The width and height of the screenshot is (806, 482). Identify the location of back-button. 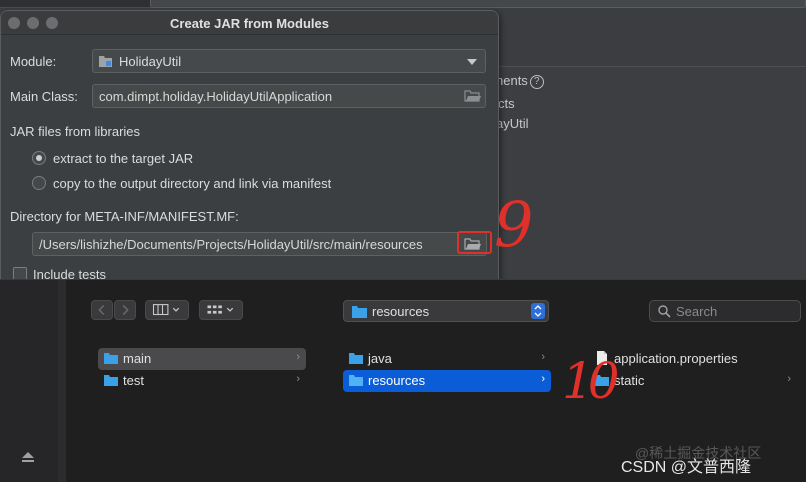
(102, 310).